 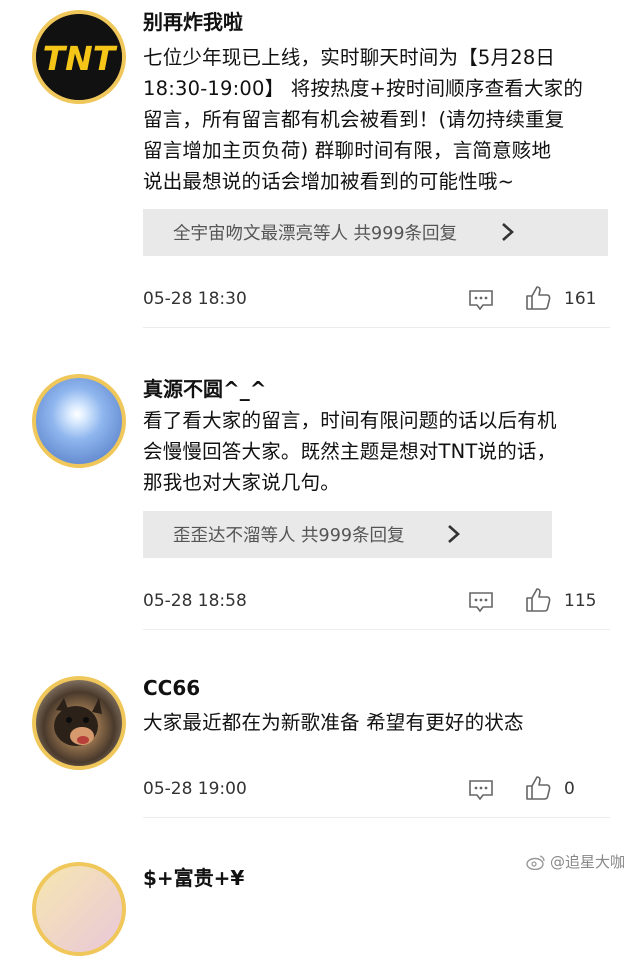 What do you see at coordinates (588, 862) in the screenshot?
I see `watermark-text: @追星大咖` at bounding box center [588, 862].